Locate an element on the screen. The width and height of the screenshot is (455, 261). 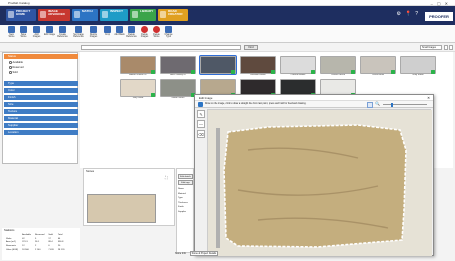
sidebar-section-texture: Texture is located at coordinates (41, 111).